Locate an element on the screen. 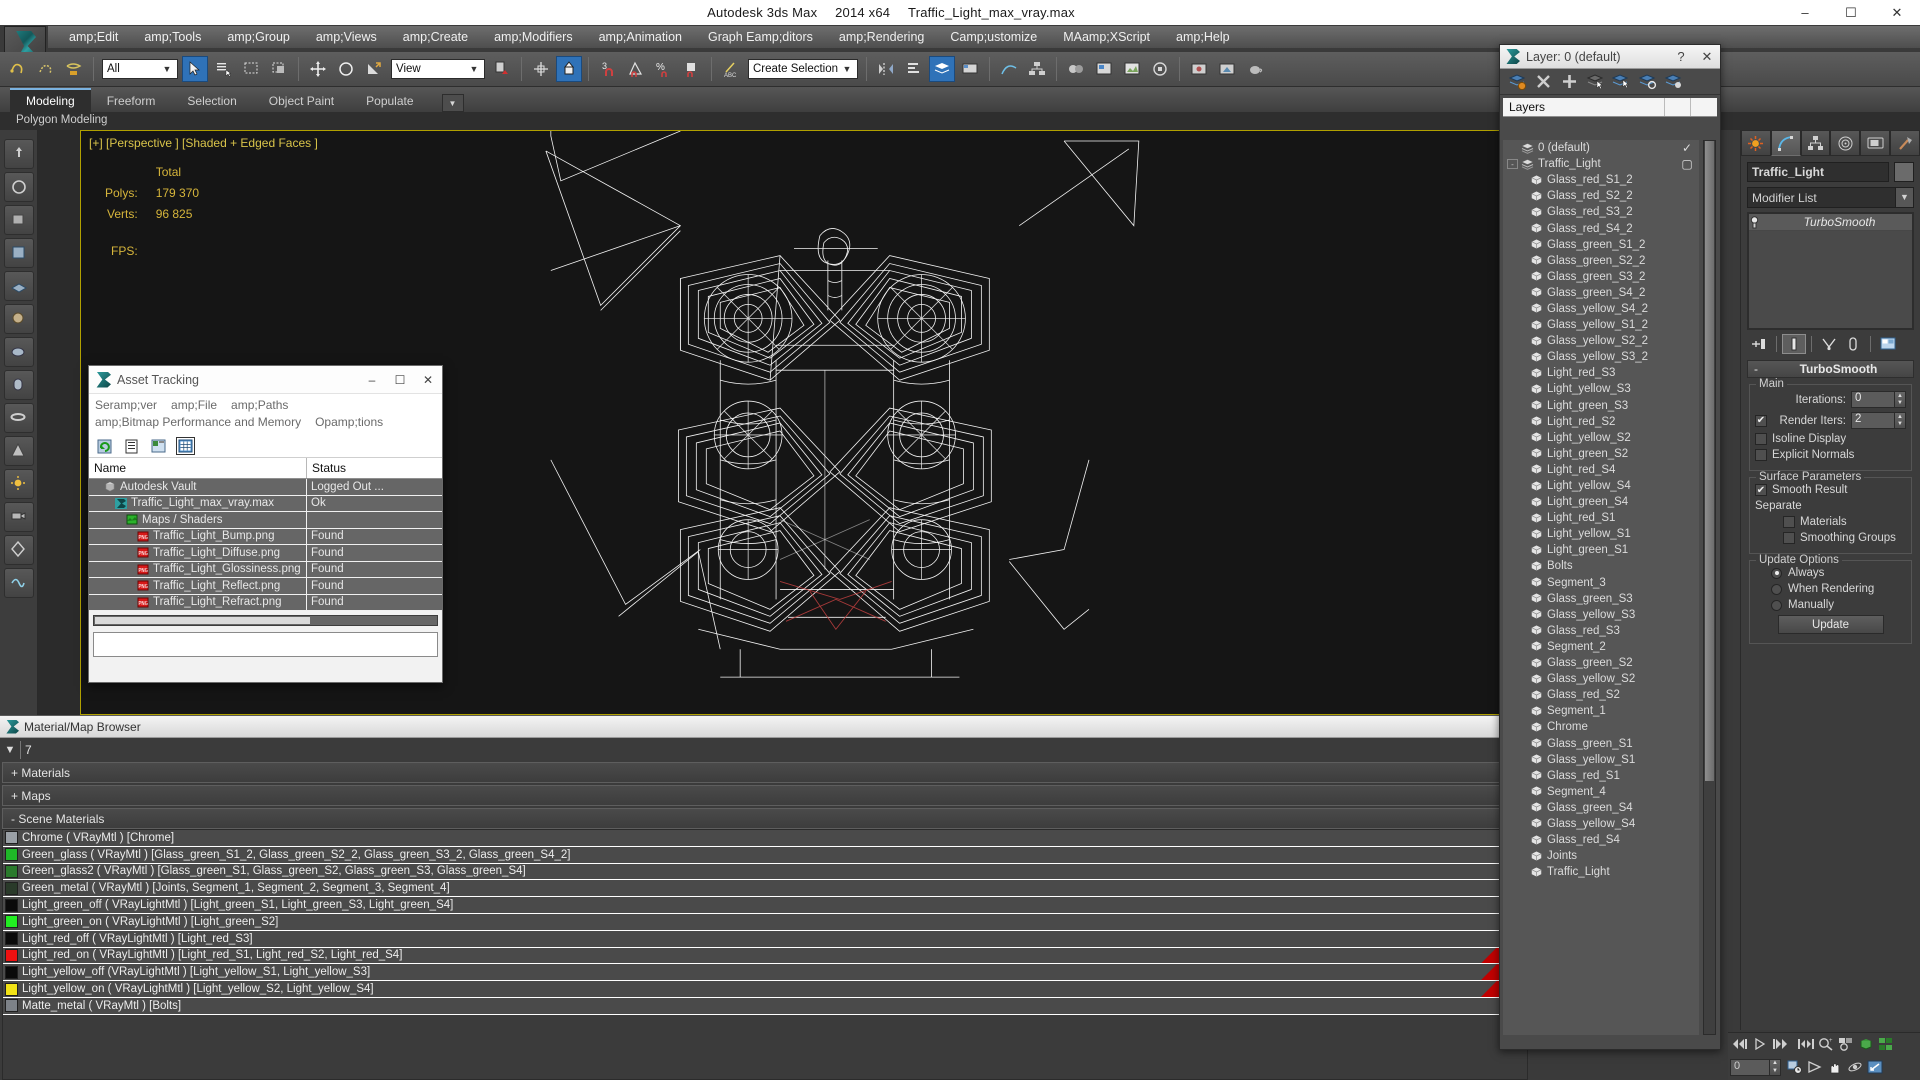  add-selection-icon is located at coordinates (1569, 82).